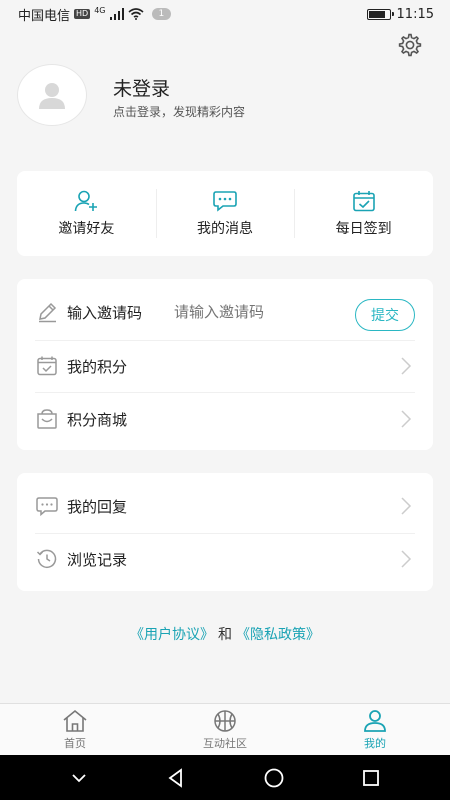 This screenshot has width=450, height=800. Describe the element at coordinates (371, 778) in the screenshot. I see `recent-apps-icon` at that location.